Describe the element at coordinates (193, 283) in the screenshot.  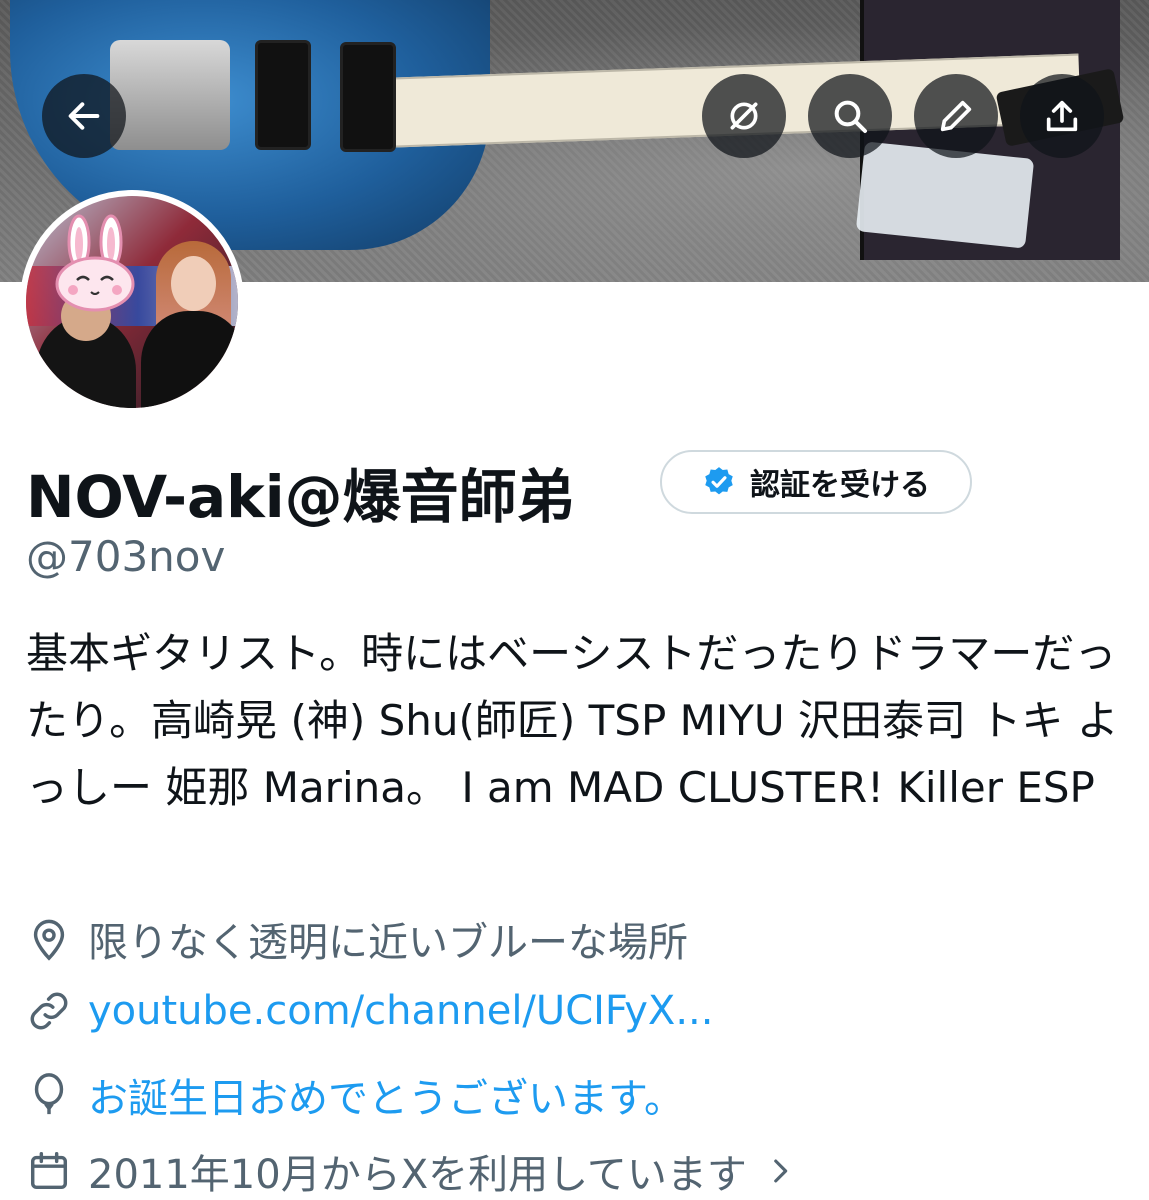
I see `avatar-photo-face` at that location.